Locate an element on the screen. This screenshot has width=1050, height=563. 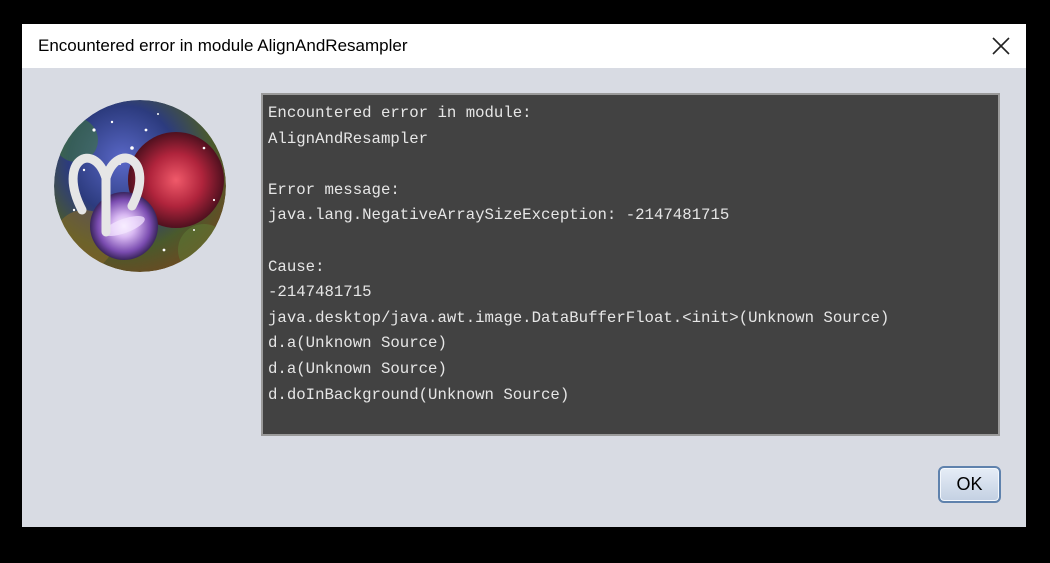
close-button is located at coordinates (1001, 46).